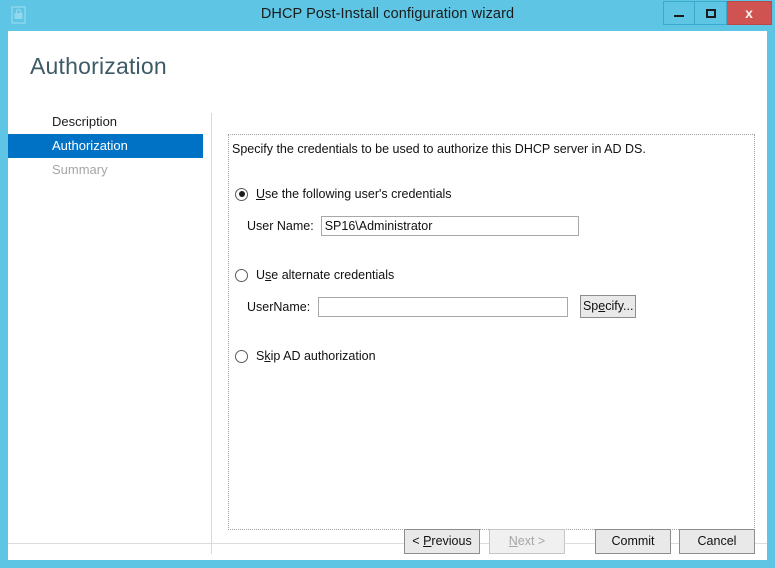  What do you see at coordinates (679, 16) in the screenshot?
I see `minimize-icon` at bounding box center [679, 16].